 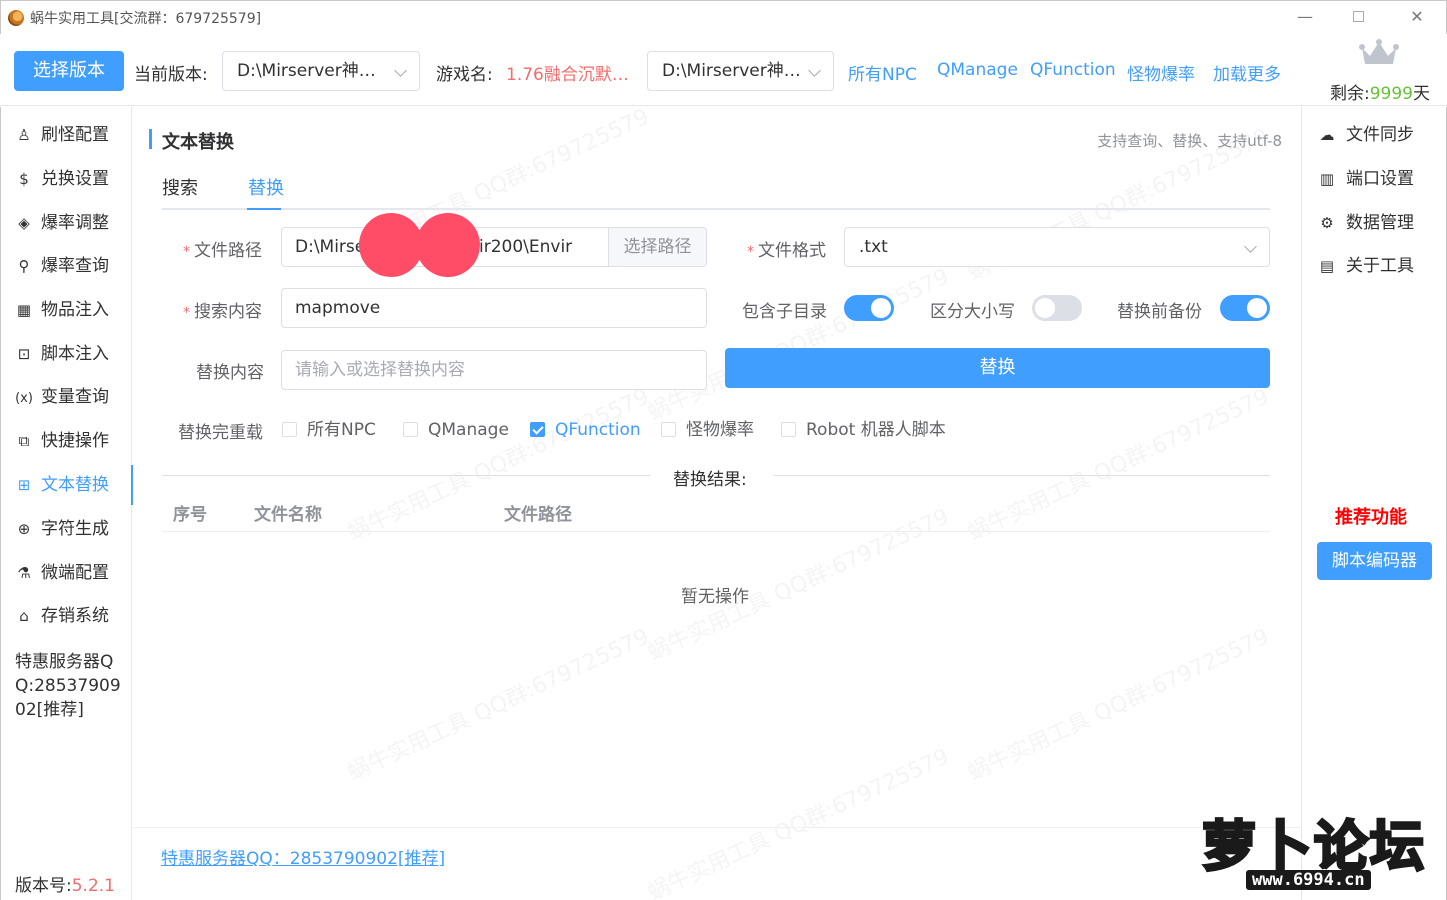 I want to click on table-header-index: 序号, so click(x=190, y=515).